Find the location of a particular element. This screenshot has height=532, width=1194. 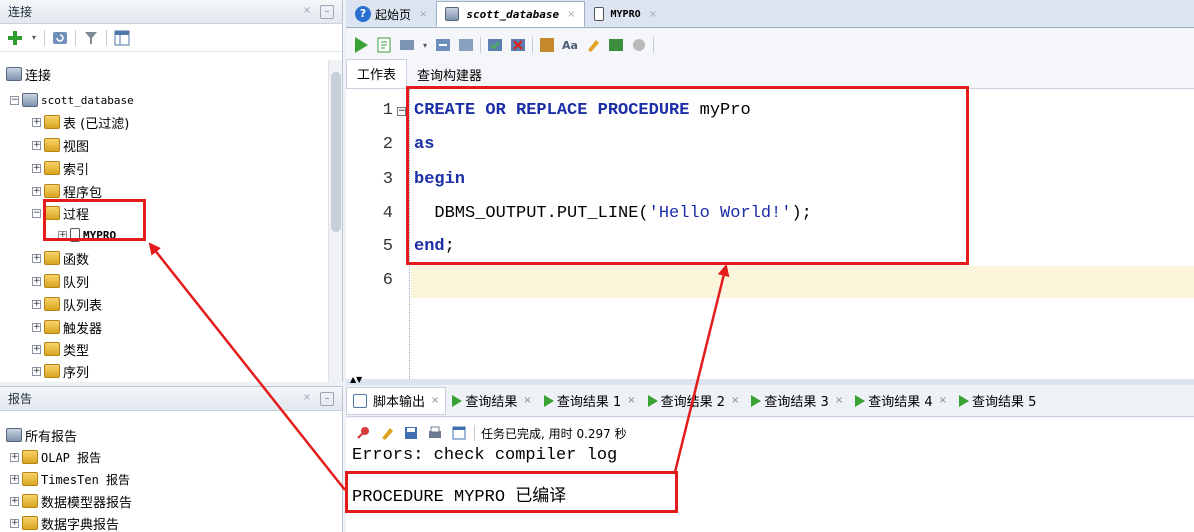

sql-history-icon is located at coordinates (616, 45).